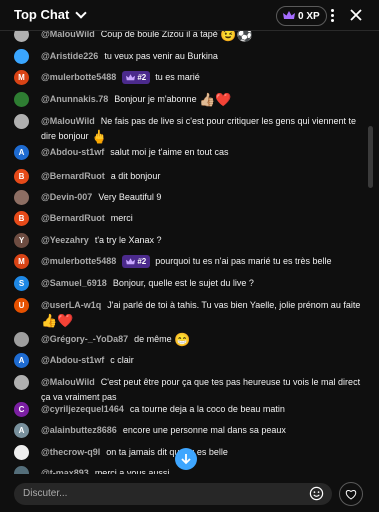  Describe the element at coordinates (121, 218) in the screenshot. I see `message-text: merci` at that location.